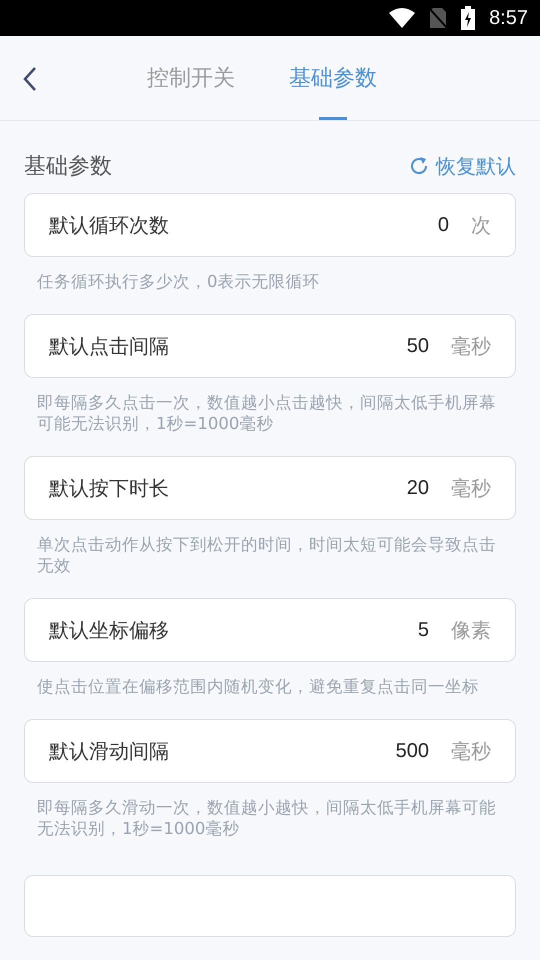 Image resolution: width=540 pixels, height=960 pixels. What do you see at coordinates (266, 413) in the screenshot?
I see `hint-text: 即每隔多久点击一次，数值越小点击越快，间隔太低手机屏幕可能无法识别，1秒=1000毫秒` at bounding box center [266, 413].